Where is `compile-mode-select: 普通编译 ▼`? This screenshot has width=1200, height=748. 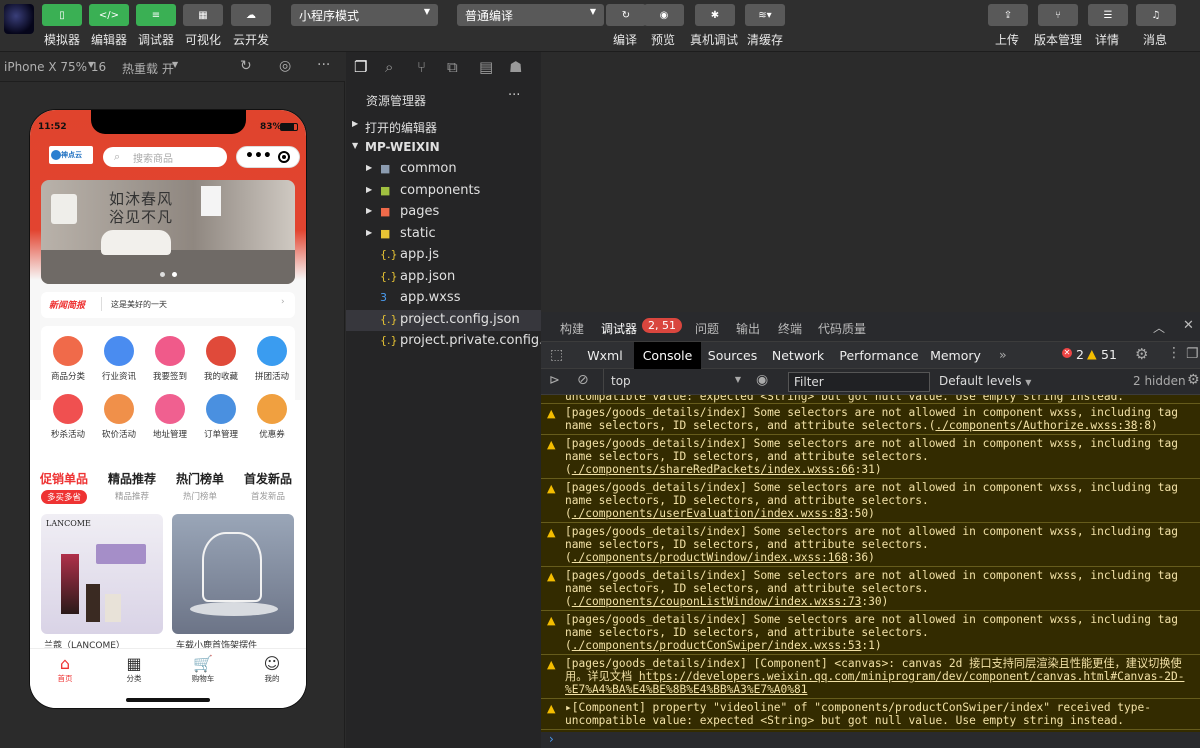 compile-mode-select: 普通编译 ▼ is located at coordinates (530, 15).